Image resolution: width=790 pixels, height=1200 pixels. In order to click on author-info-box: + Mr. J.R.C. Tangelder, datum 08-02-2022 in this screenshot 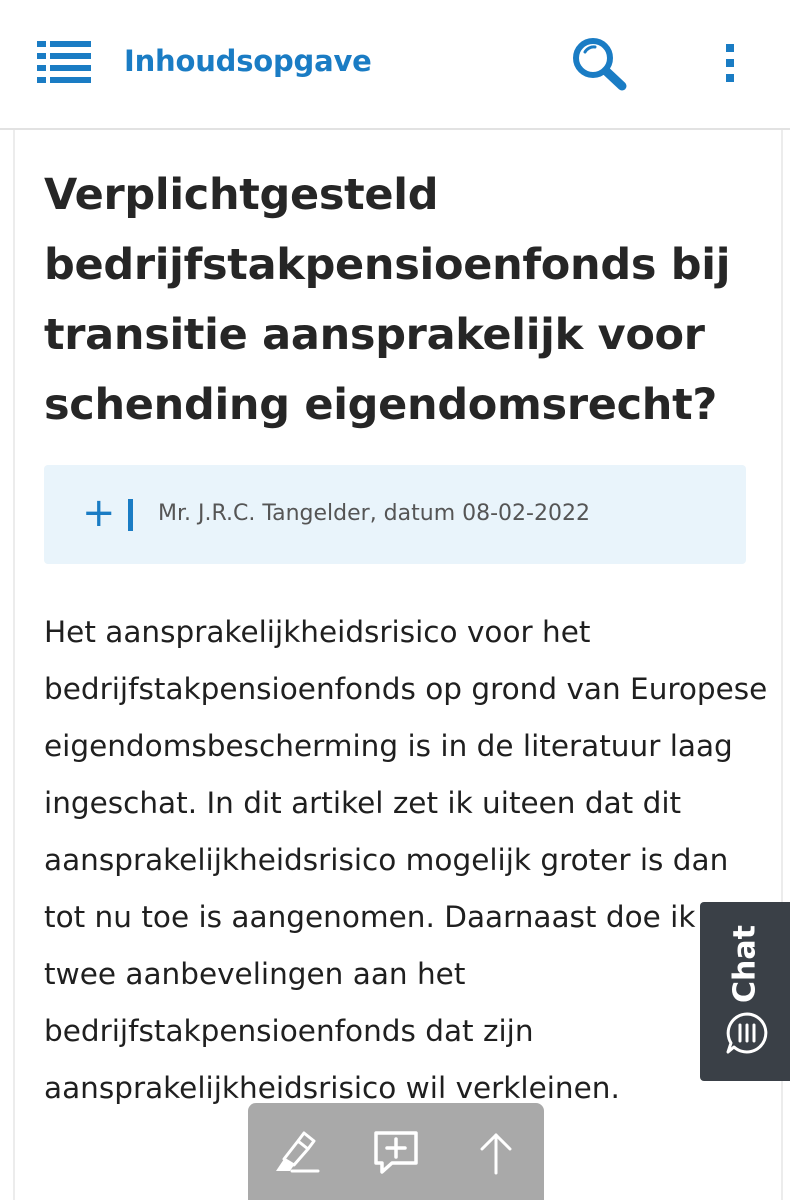, I will do `click(395, 514)`.